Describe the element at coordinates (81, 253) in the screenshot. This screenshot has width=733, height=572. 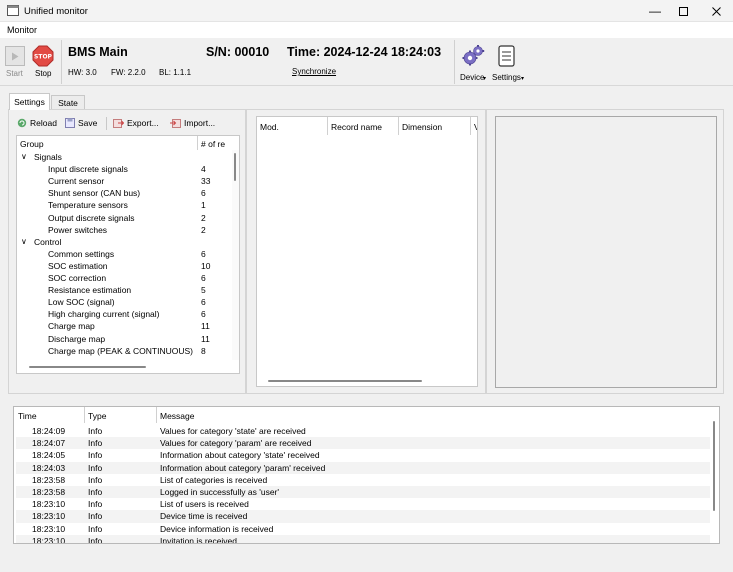
I see `tree-row-label: Common settings` at that location.